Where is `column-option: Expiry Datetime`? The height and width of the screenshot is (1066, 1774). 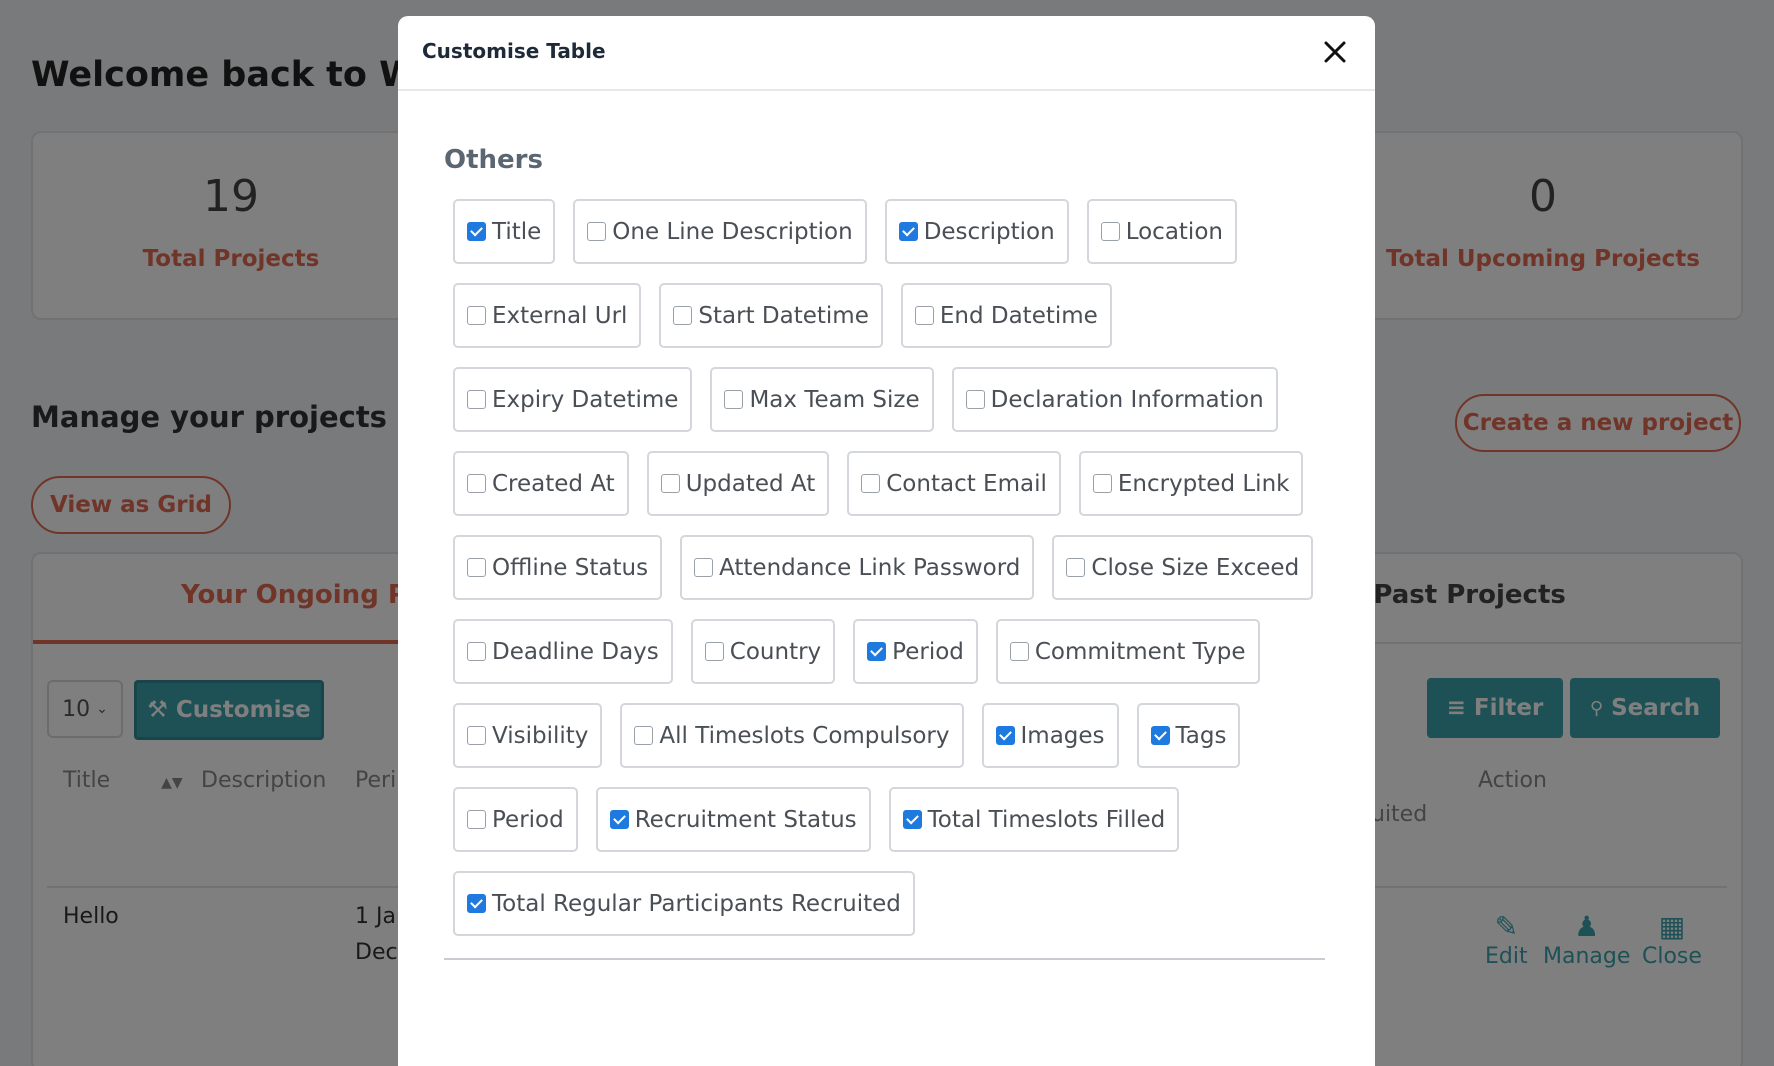
column-option: Expiry Datetime is located at coordinates (573, 399).